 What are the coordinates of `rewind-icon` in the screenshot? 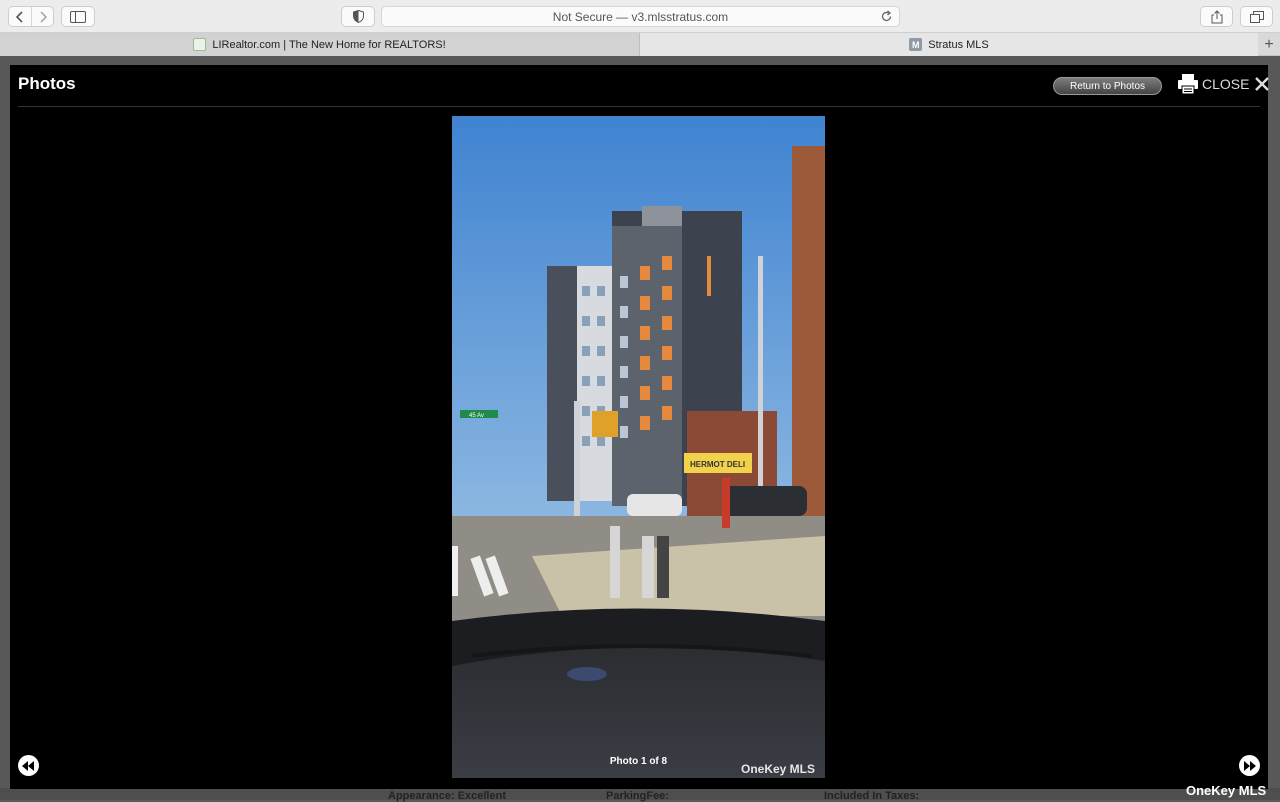 It's located at (28, 765).